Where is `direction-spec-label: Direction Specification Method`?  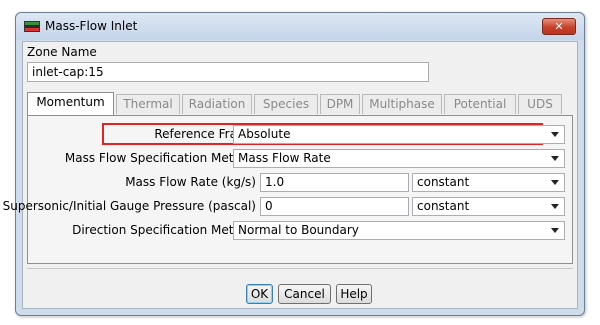 direction-spec-label: Direction Specification Method is located at coordinates (164, 230).